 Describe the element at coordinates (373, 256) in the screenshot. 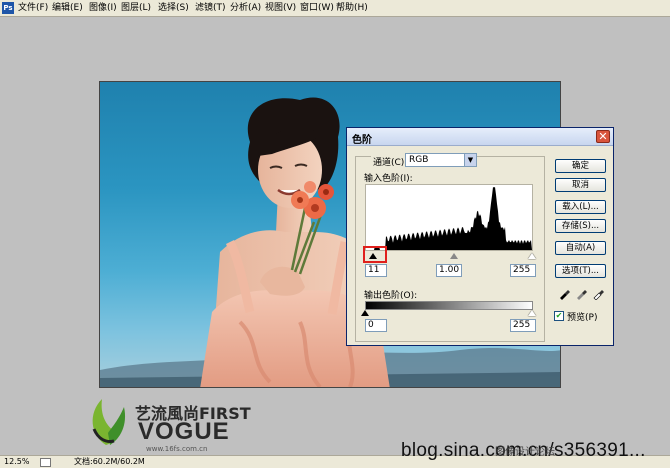

I see `input-black-slider` at that location.